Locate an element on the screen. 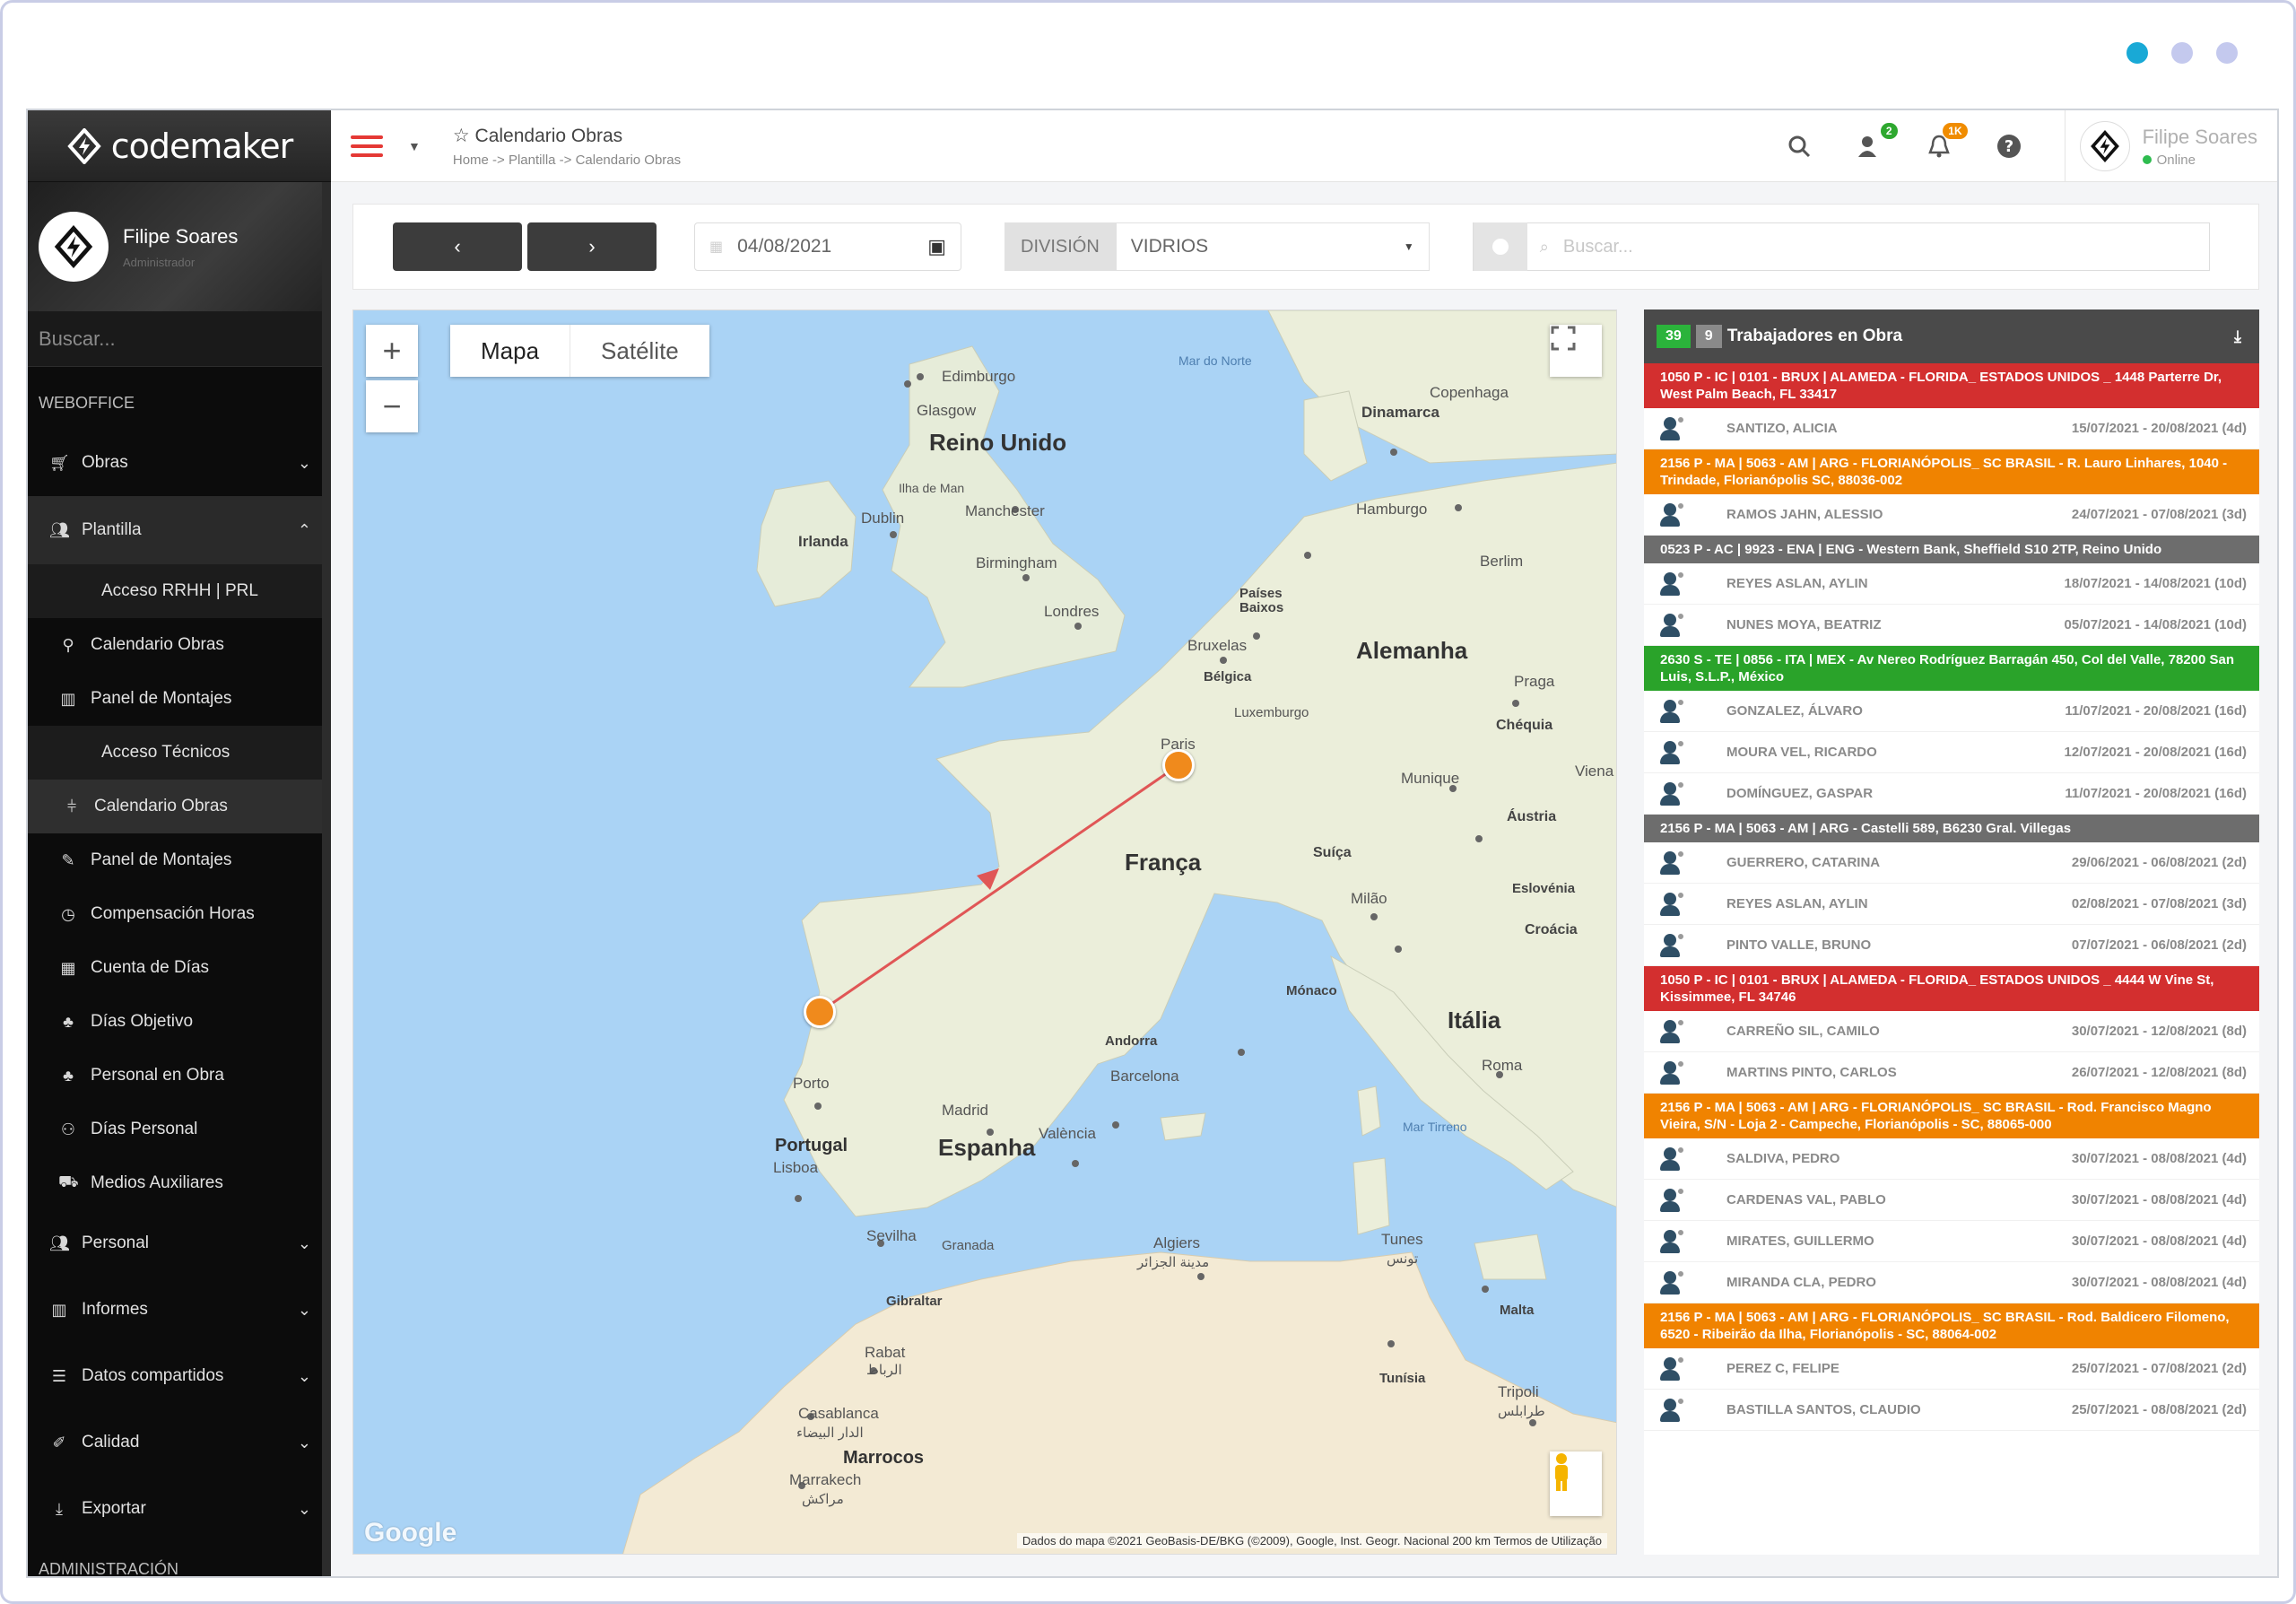 The height and width of the screenshot is (1604, 2296). sidebar-item-medios-auxiliares: ⛟ Medios Auxiliares is located at coordinates (179, 1183).